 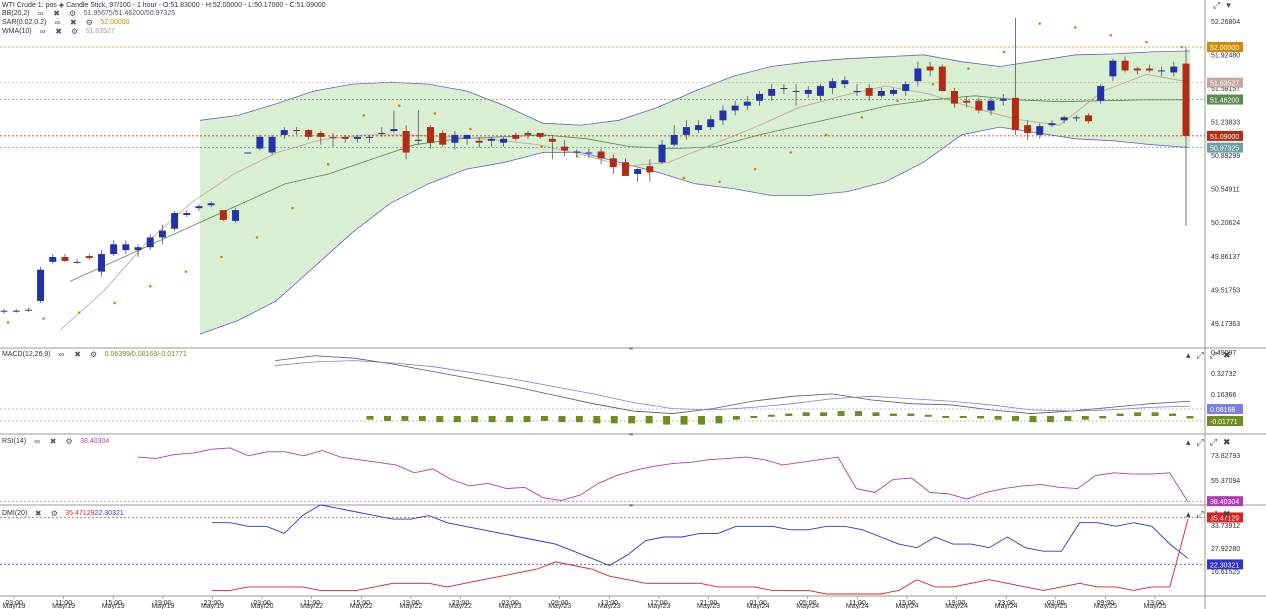 What do you see at coordinates (1224, 422) in the screenshot?
I see `macd-tag-label: -0.01771` at bounding box center [1224, 422].